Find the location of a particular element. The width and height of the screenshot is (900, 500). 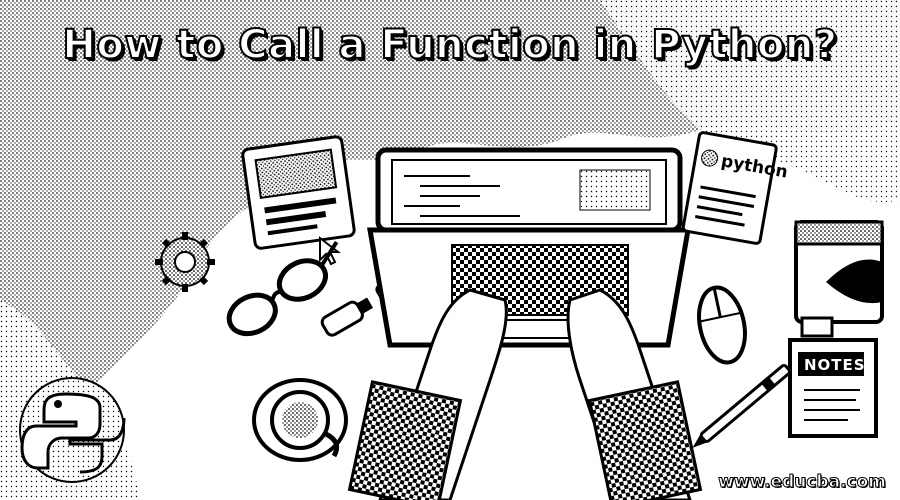

notepad-icon: NOTES is located at coordinates (833, 388).